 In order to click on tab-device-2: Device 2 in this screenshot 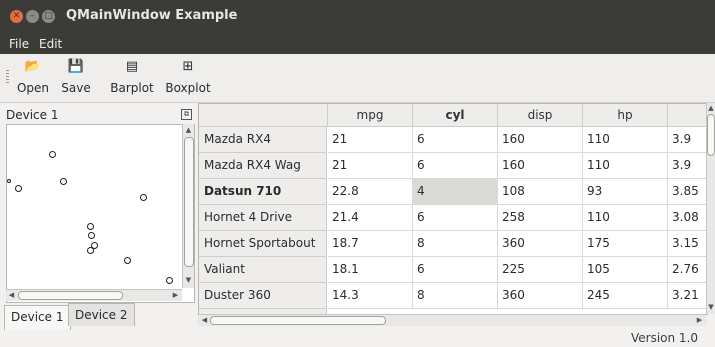, I will do `click(101, 314)`.